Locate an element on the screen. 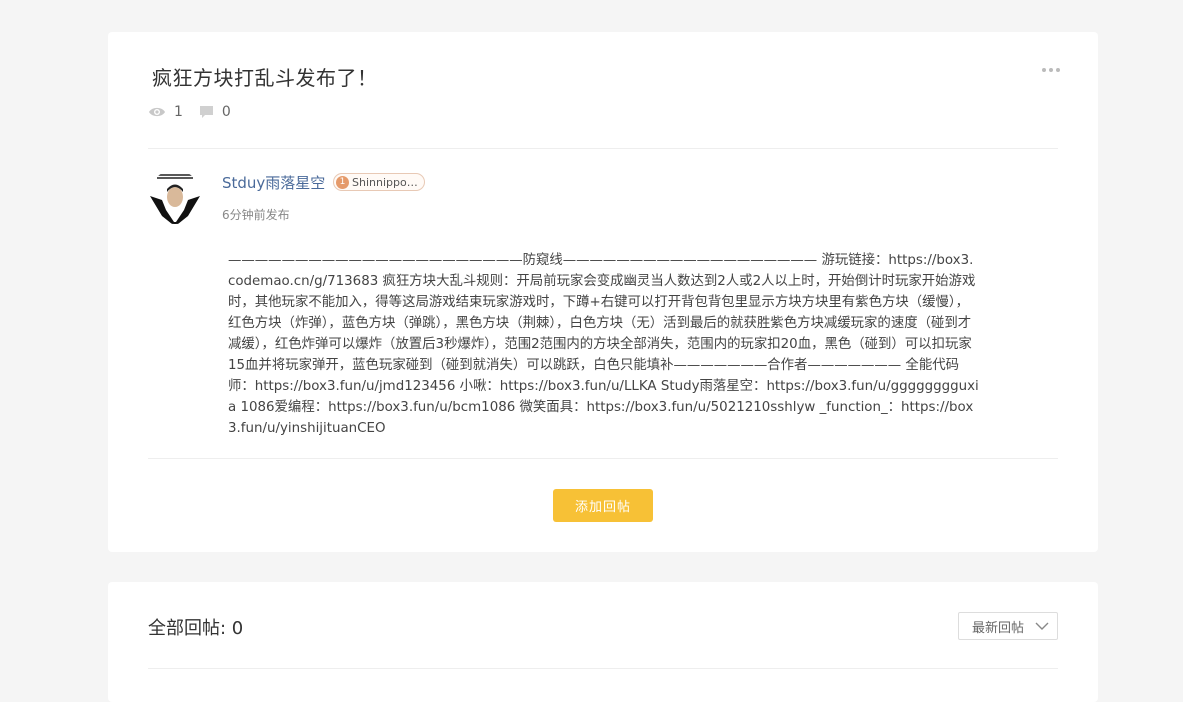 The height and width of the screenshot is (702, 1183). post-title: 疯狂方块打乱斗发布了！ is located at coordinates (265, 78).